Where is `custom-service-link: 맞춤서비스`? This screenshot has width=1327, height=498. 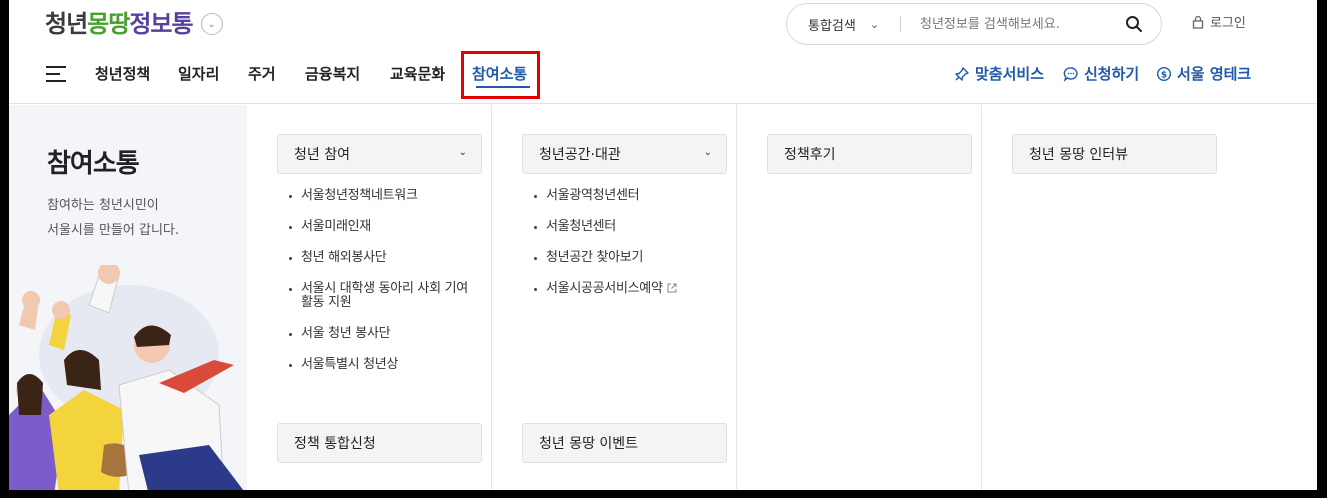
custom-service-link: 맞춤서비스 is located at coordinates (999, 73).